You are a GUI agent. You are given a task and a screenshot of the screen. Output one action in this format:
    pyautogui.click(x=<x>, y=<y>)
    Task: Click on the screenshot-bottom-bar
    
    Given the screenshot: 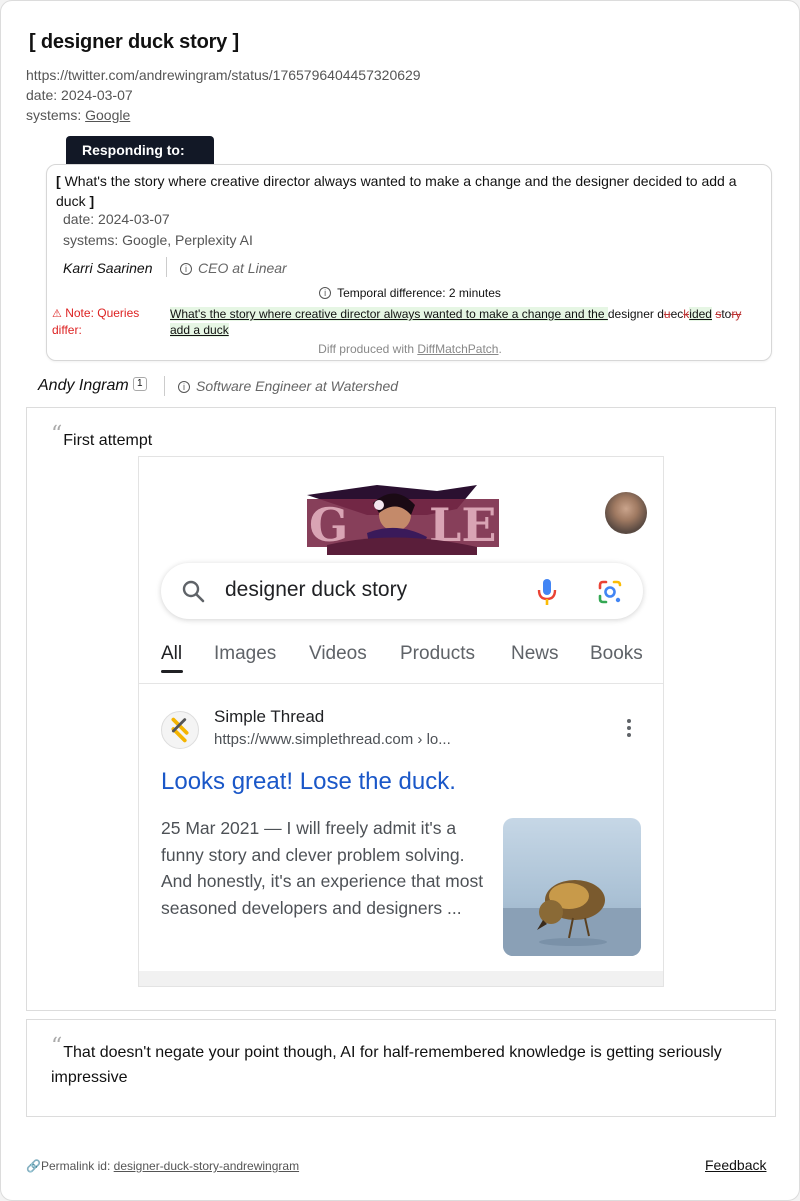 What is the action you would take?
    pyautogui.click(x=401, y=978)
    